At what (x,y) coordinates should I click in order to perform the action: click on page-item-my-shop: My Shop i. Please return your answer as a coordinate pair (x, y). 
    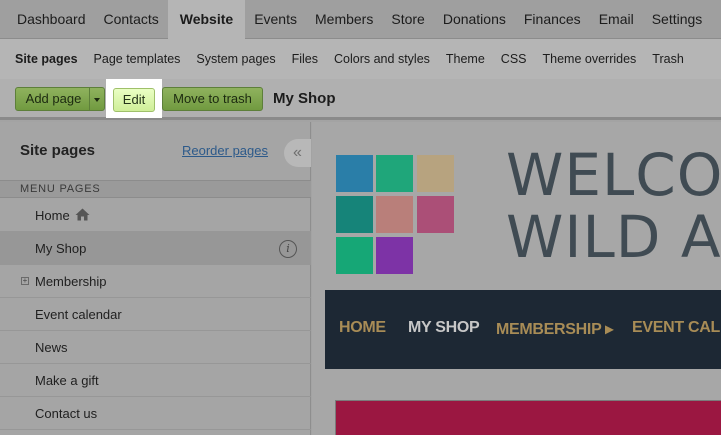
    Looking at the image, I should click on (155, 248).